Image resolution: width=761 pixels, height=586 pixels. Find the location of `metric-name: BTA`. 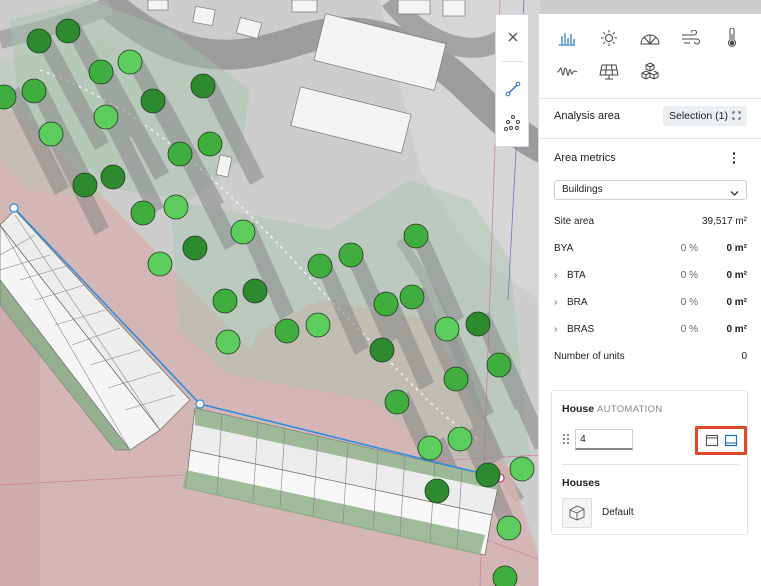

metric-name: BTA is located at coordinates (576, 275).